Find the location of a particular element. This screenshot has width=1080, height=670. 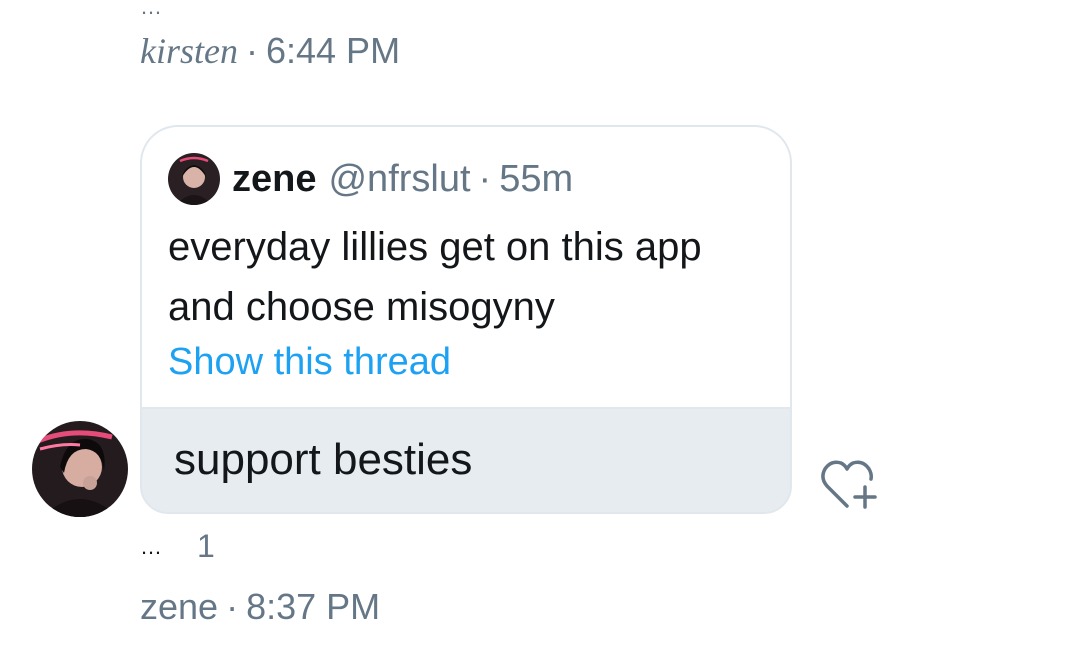

message-author: zene is located at coordinates (179, 606).